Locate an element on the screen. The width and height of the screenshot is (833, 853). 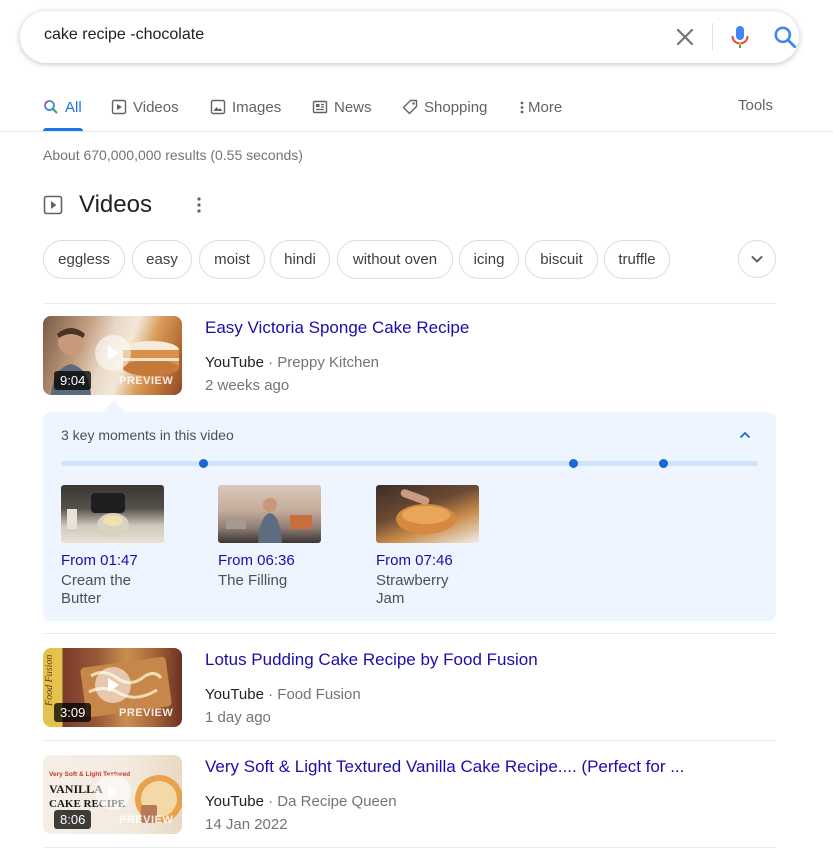
video-thumbnail: 9:04 PREVIEW is located at coordinates (112, 355).